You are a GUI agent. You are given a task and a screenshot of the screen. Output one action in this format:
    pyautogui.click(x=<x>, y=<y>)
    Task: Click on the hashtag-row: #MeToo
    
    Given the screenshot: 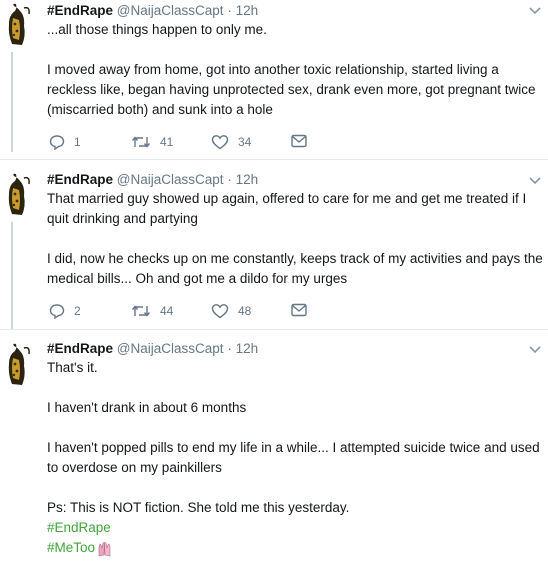 What is the action you would take?
    pyautogui.click(x=296, y=548)
    